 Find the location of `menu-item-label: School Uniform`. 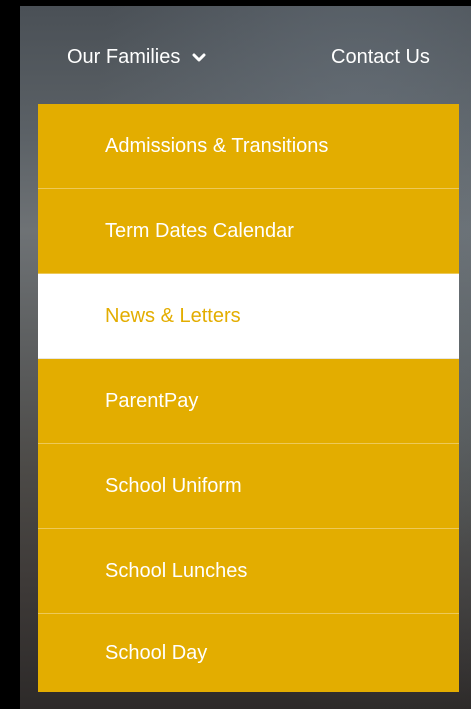

menu-item-label: School Uniform is located at coordinates (173, 485).